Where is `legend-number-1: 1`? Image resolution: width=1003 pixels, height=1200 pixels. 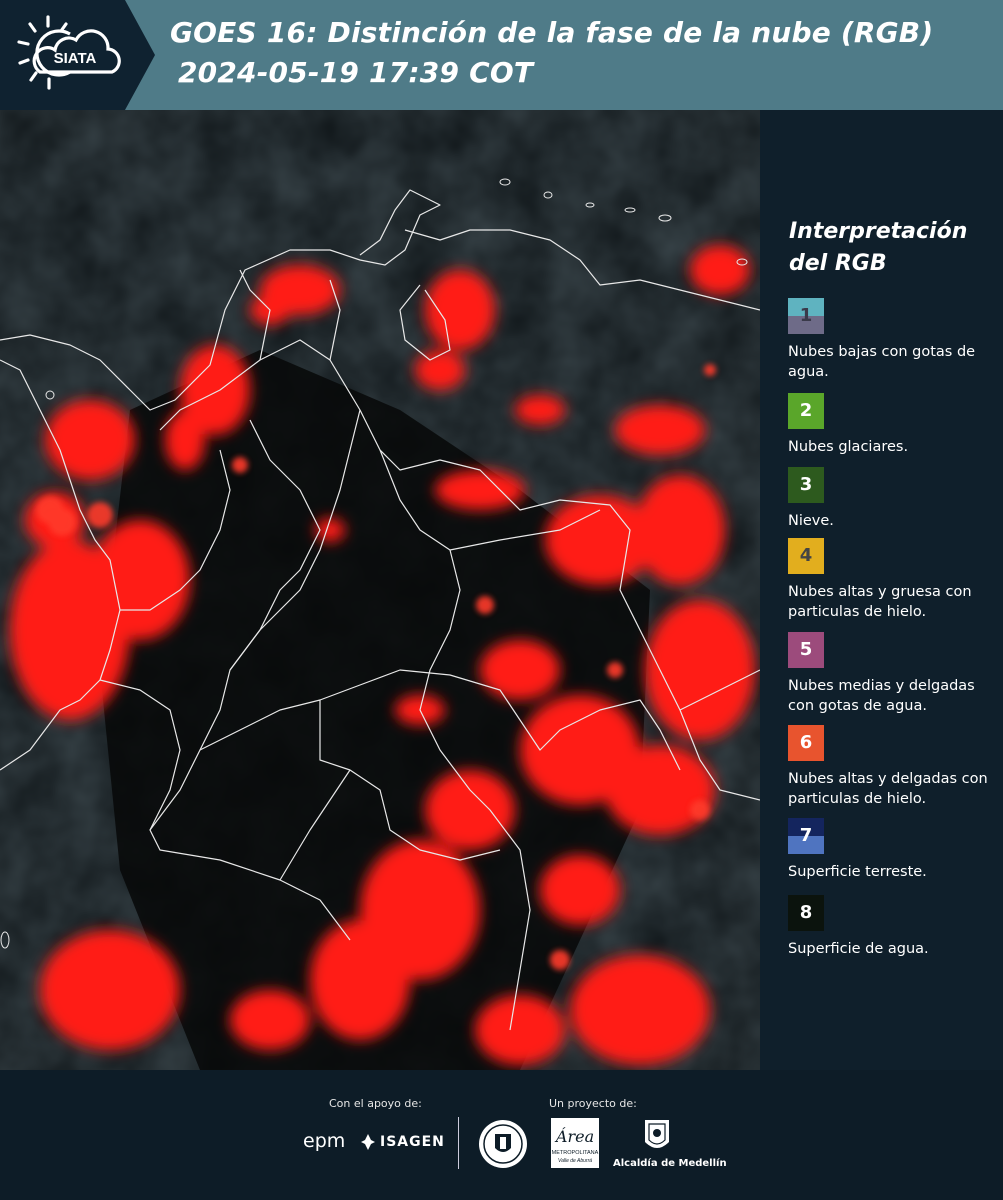 legend-number-1: 1 is located at coordinates (806, 315).